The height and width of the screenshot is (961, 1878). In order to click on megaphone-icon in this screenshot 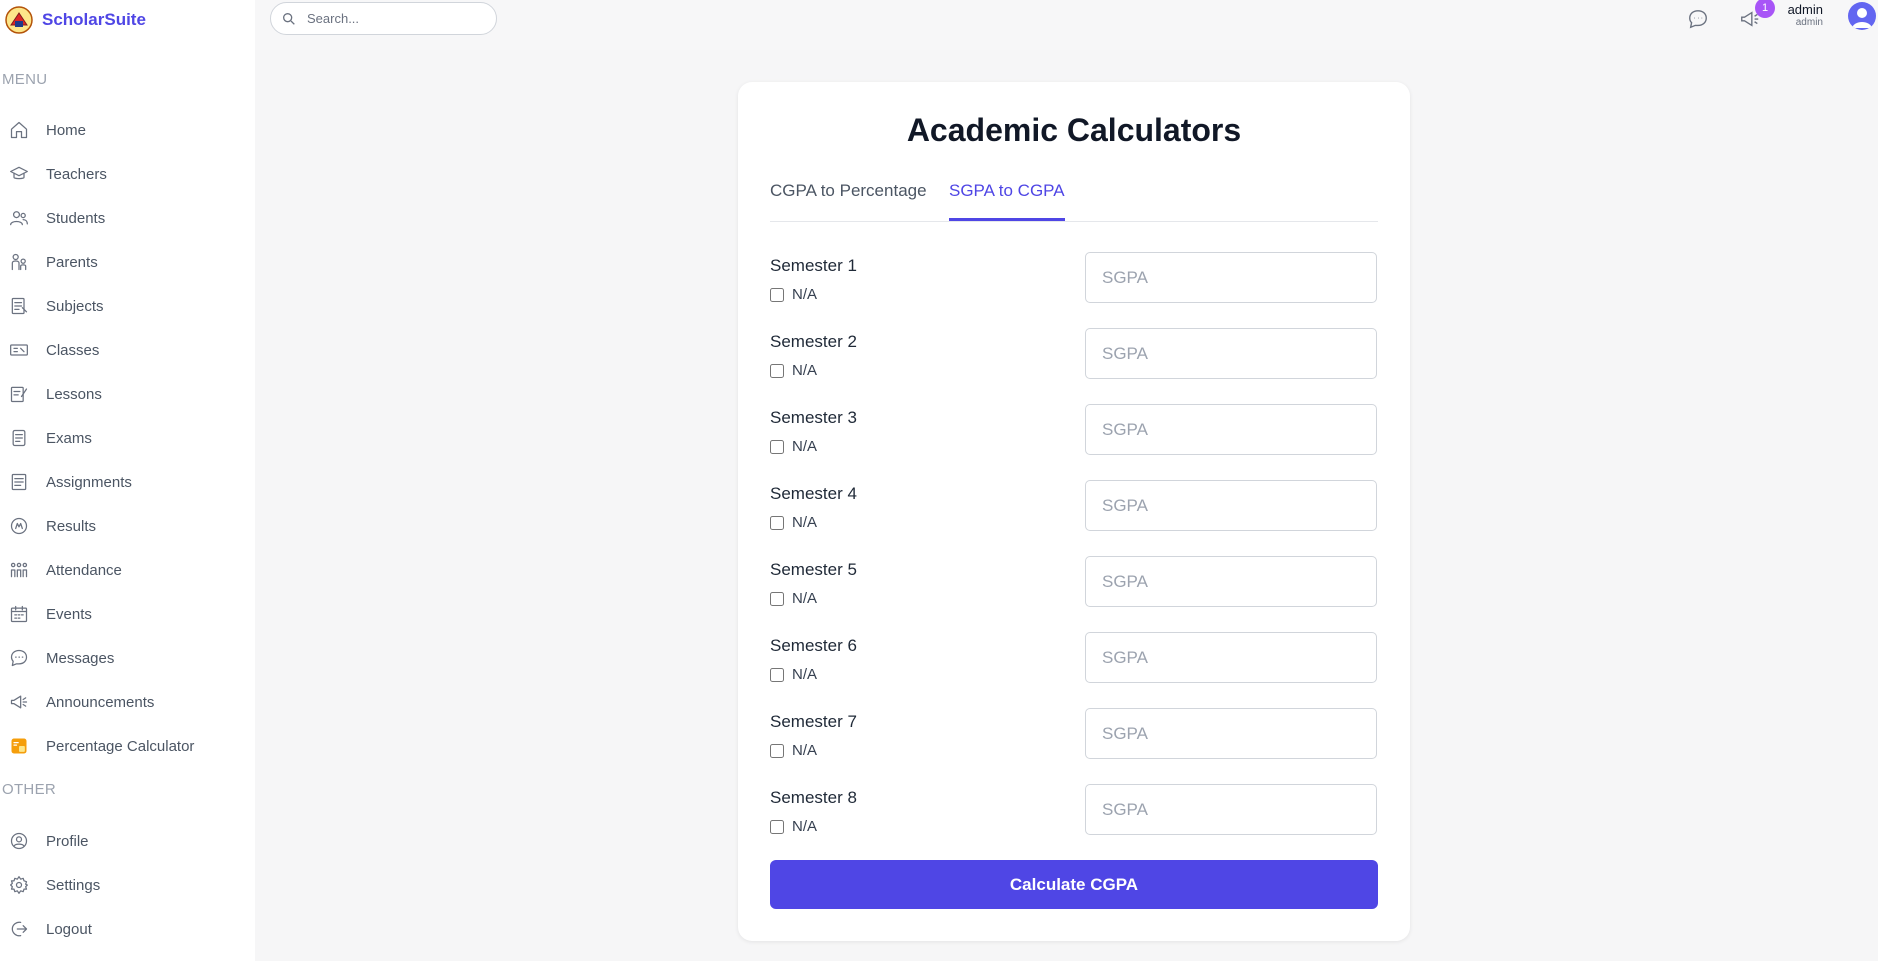, I will do `click(19, 702)`.